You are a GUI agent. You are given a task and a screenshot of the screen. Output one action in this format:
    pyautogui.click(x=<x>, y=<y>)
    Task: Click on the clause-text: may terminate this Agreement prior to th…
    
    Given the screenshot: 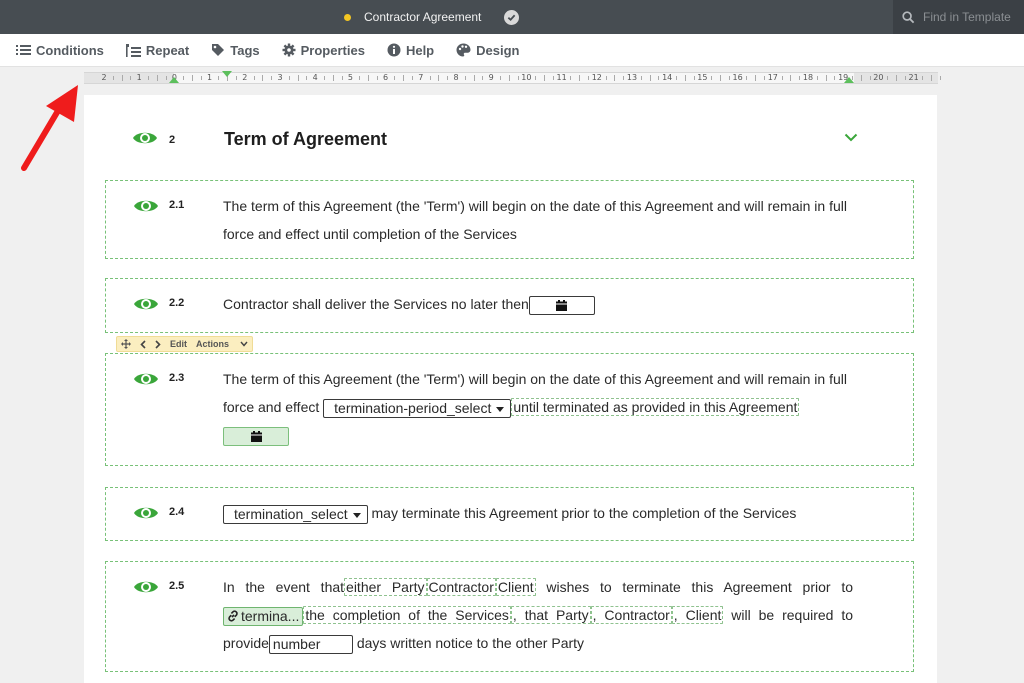 What is the action you would take?
    pyautogui.click(x=584, y=513)
    